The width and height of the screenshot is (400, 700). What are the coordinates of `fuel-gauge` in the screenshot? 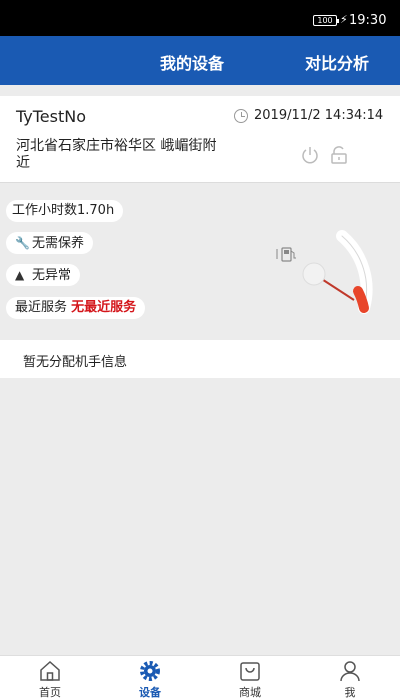 It's located at (337, 272).